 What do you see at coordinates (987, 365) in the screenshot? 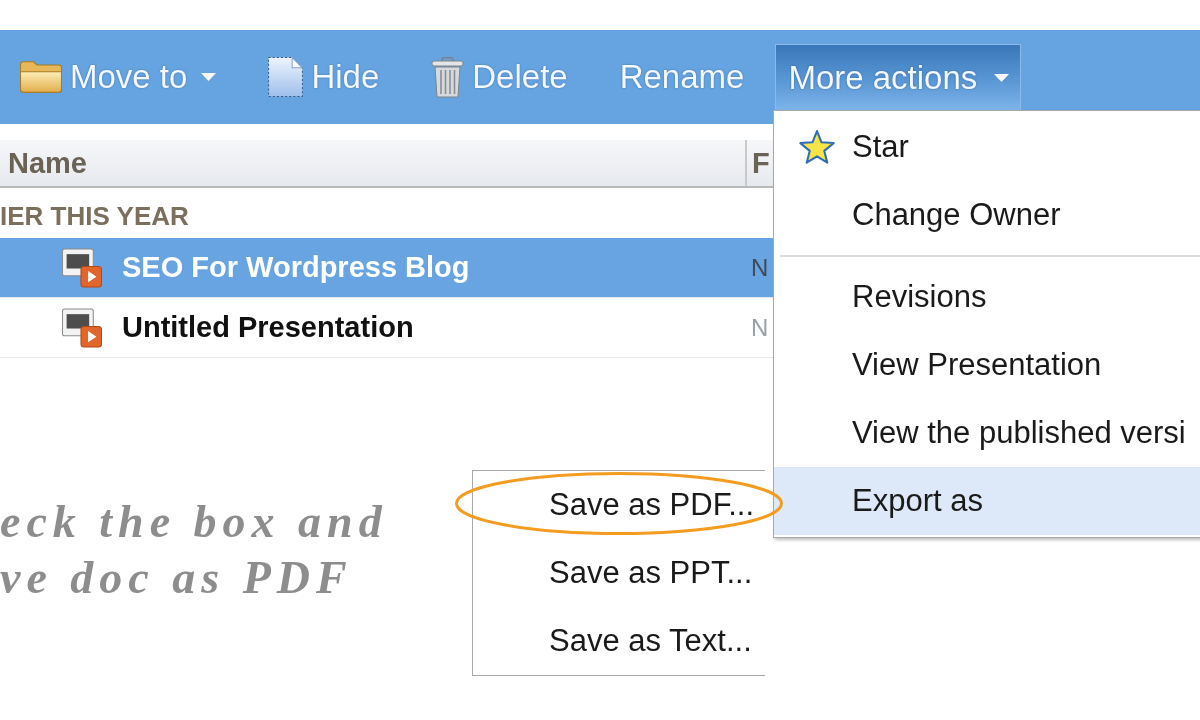
I see `menu-item: View Presentation` at bounding box center [987, 365].